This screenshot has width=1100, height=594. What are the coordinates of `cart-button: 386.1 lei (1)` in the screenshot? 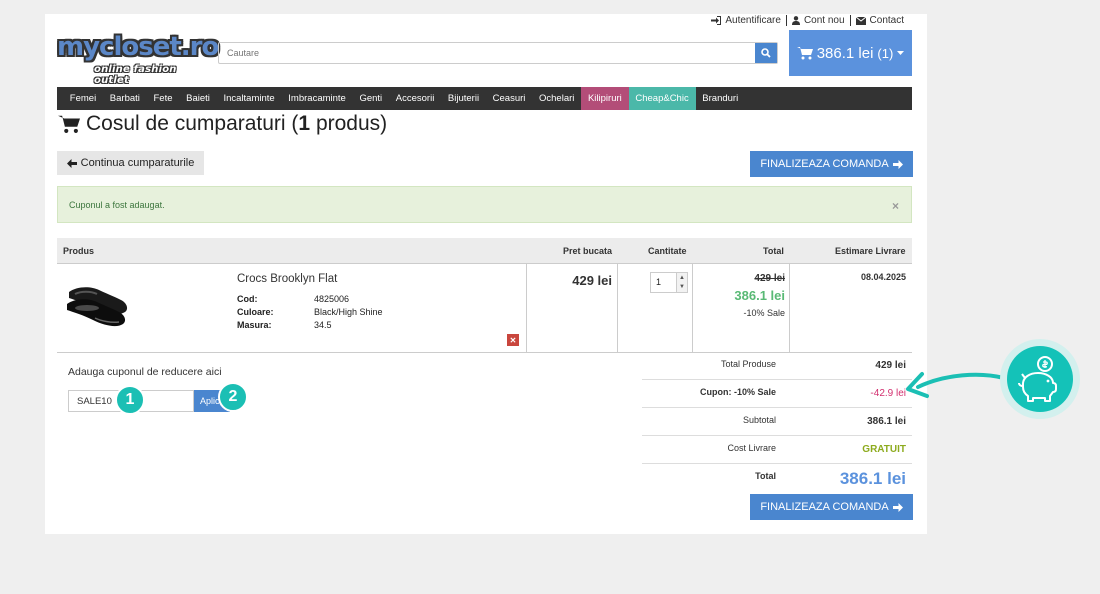 It's located at (850, 53).